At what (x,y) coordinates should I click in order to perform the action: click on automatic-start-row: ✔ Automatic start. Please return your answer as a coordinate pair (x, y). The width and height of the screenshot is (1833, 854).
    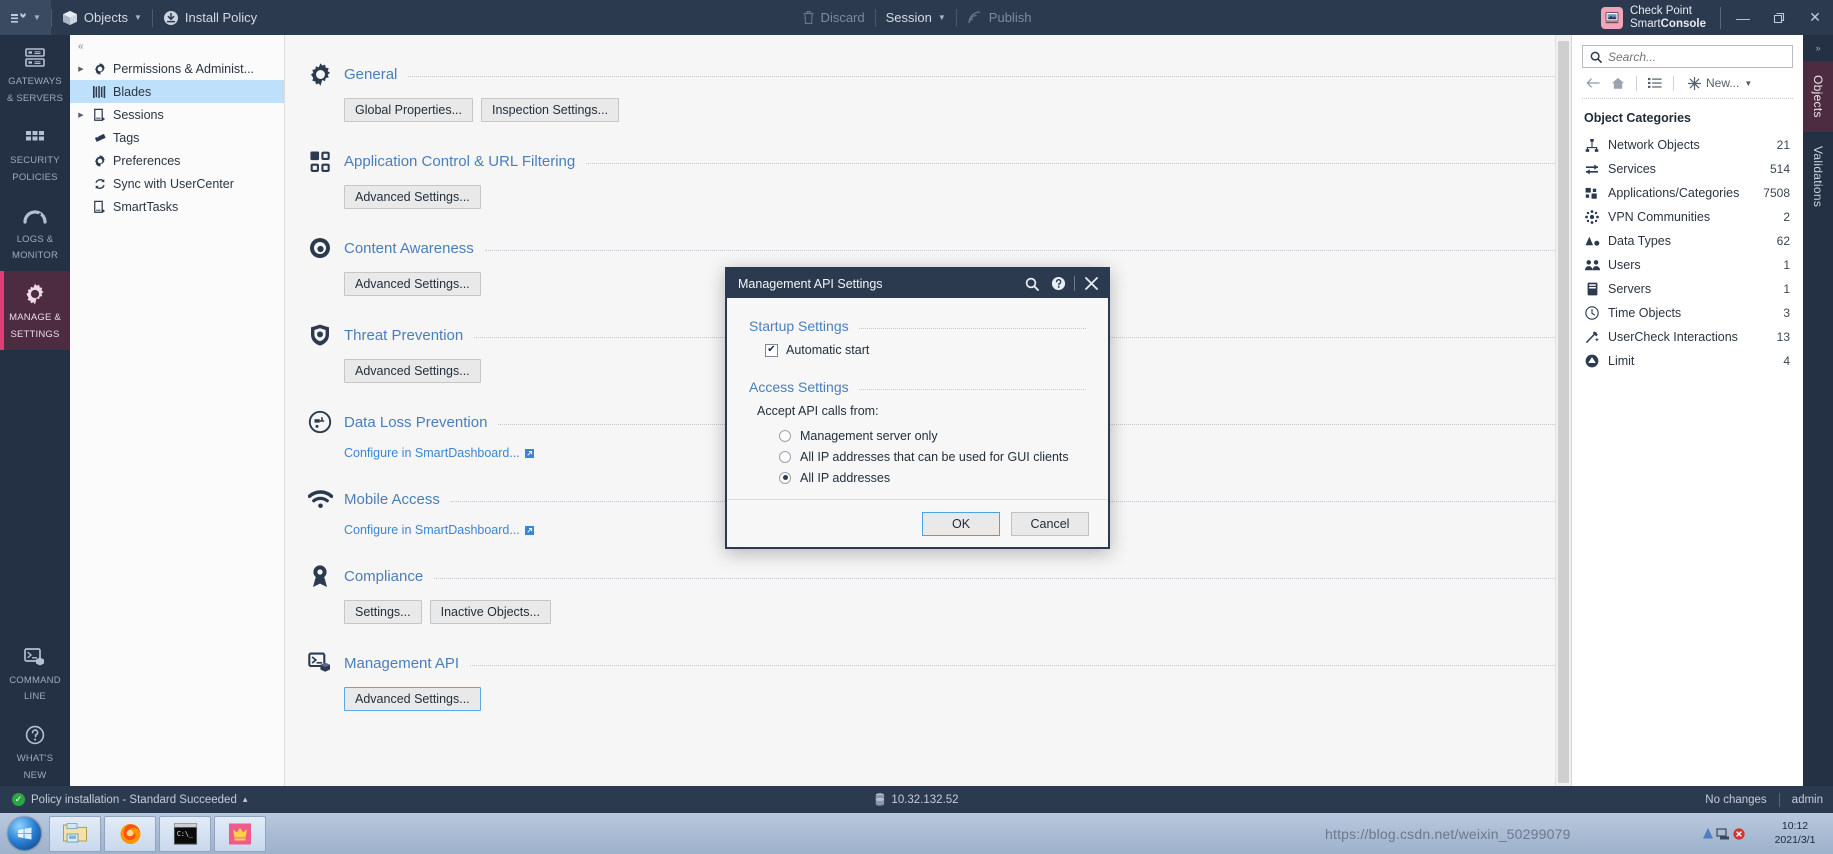
    Looking at the image, I should click on (917, 350).